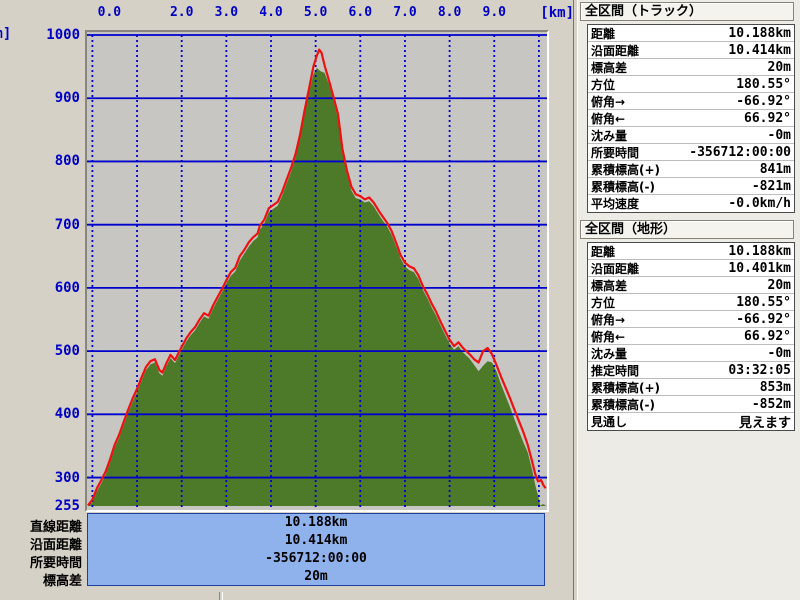  I want to click on x-tick-label: 9.0, so click(494, 12).